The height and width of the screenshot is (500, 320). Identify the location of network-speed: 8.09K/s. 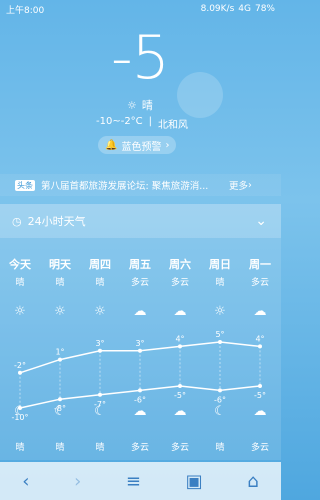
(217, 9).